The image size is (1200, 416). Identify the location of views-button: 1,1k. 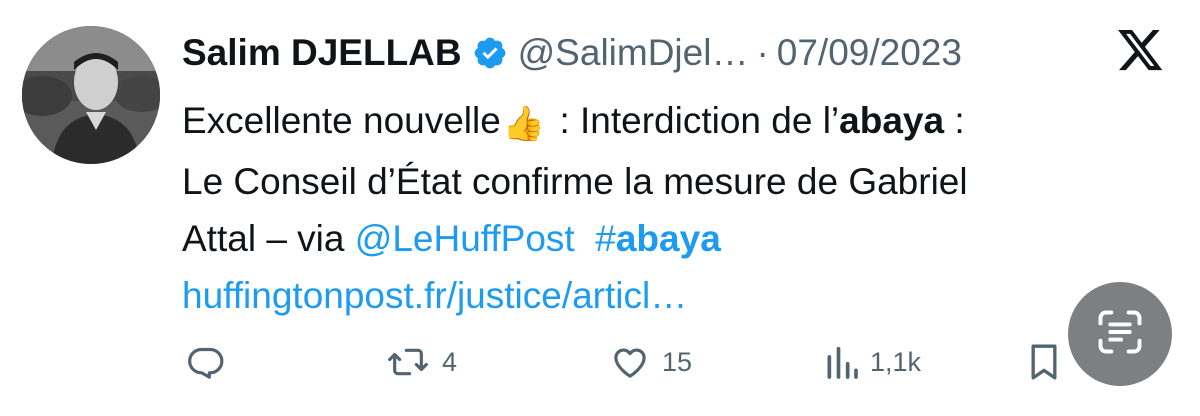
(872, 362).